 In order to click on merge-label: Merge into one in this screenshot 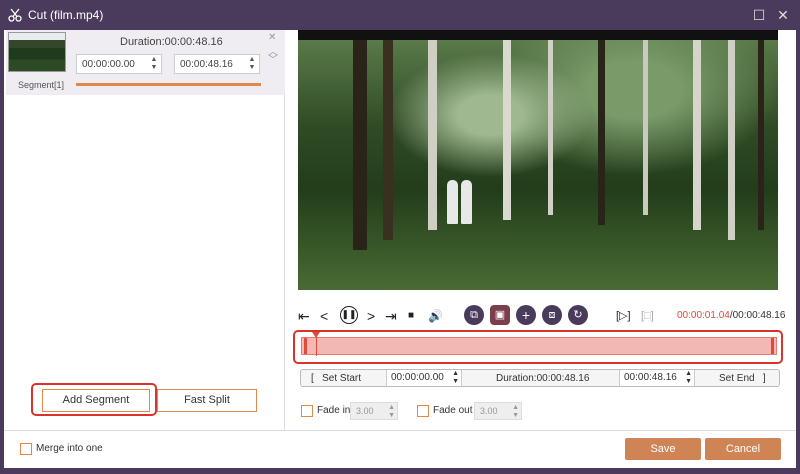, I will do `click(69, 448)`.